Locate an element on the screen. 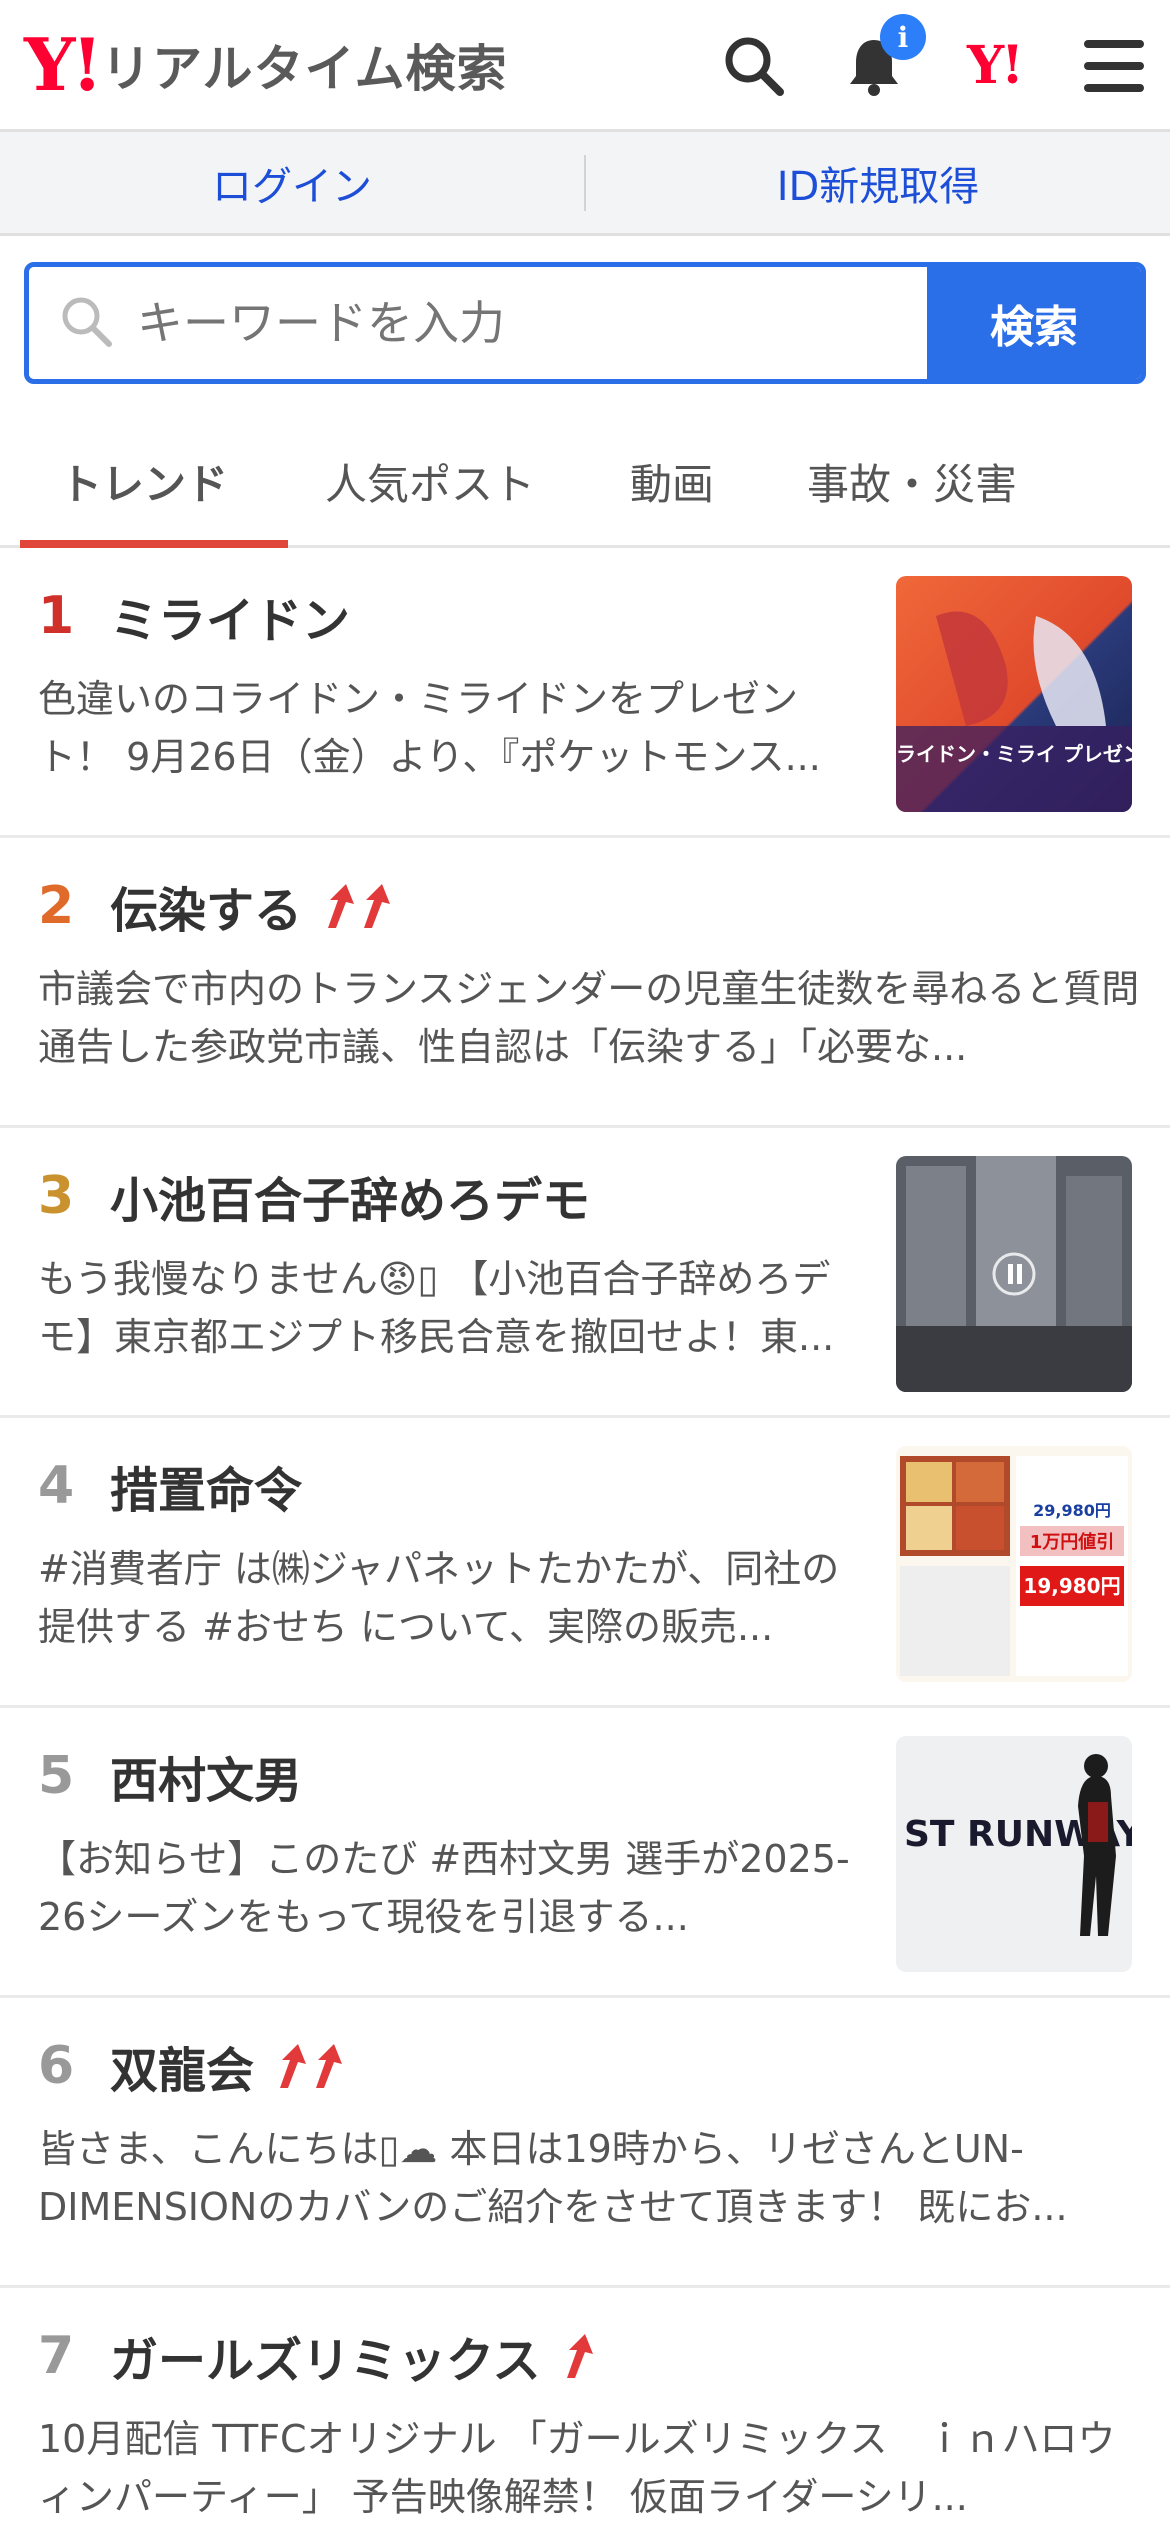 This screenshot has height=2532, width=1170. trend-thumbnail: のコライドン・ミライ プレゼント! is located at coordinates (1014, 694).